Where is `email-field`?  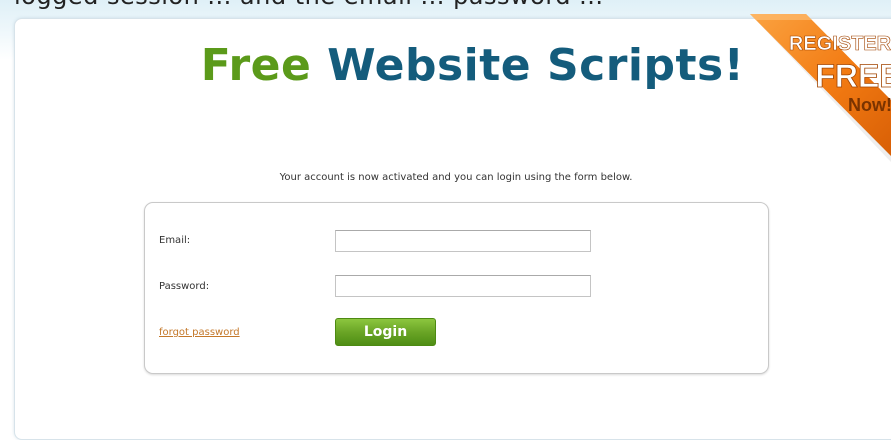 email-field is located at coordinates (463, 241).